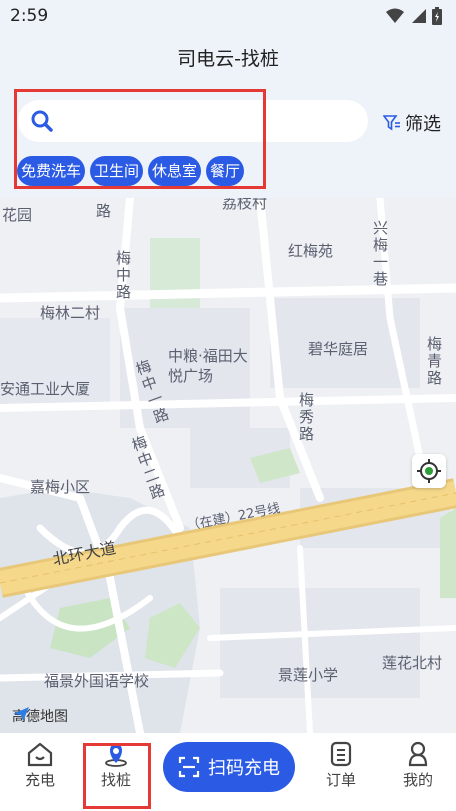  What do you see at coordinates (117, 776) in the screenshot?
I see `tab-highlight-box` at bounding box center [117, 776].